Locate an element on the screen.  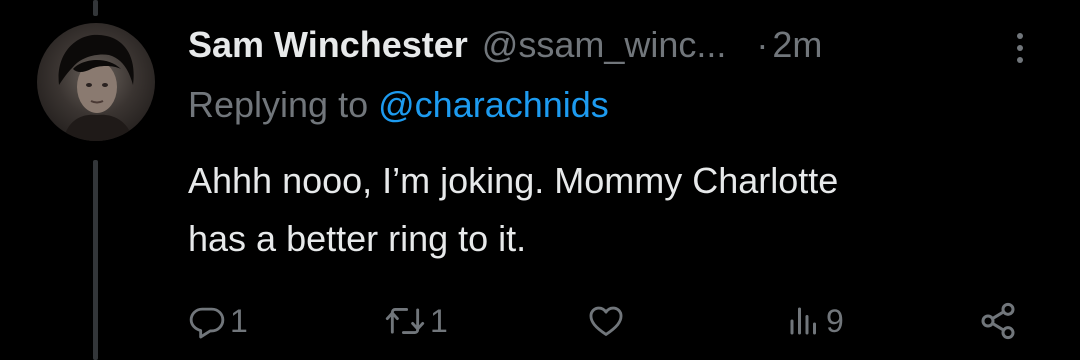
reply-button: 1 is located at coordinates (218, 321).